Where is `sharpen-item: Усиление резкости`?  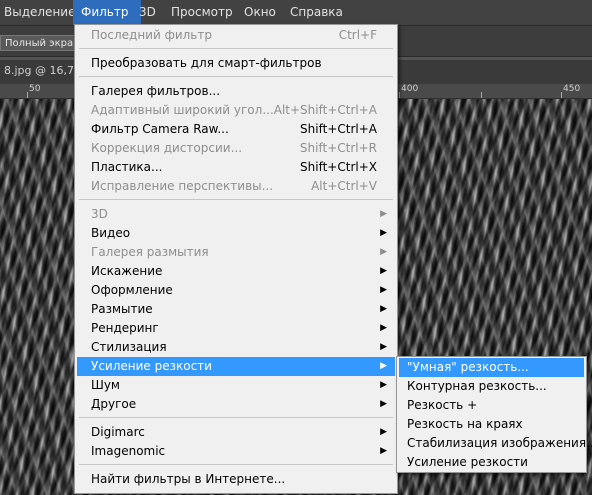
sharpen-item: Усиление резкости is located at coordinates (491, 462).